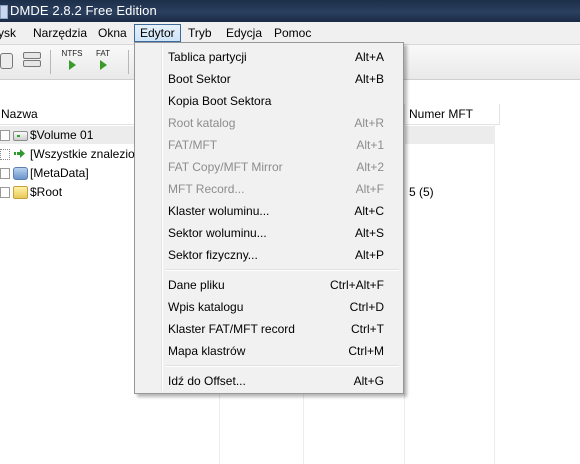 The height and width of the screenshot is (464, 580). What do you see at coordinates (72, 53) in the screenshot?
I see `ntfs-label: NTFS` at bounding box center [72, 53].